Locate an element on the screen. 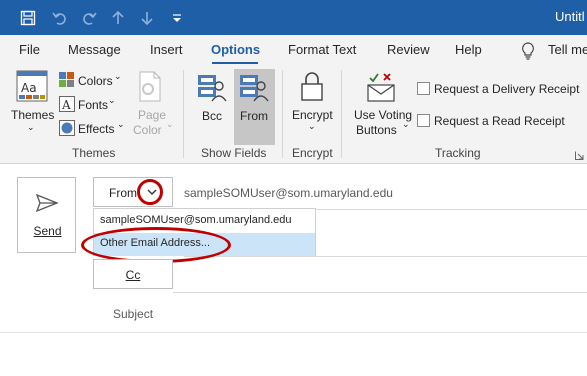  from-button-label: From is located at coordinates (123, 193).